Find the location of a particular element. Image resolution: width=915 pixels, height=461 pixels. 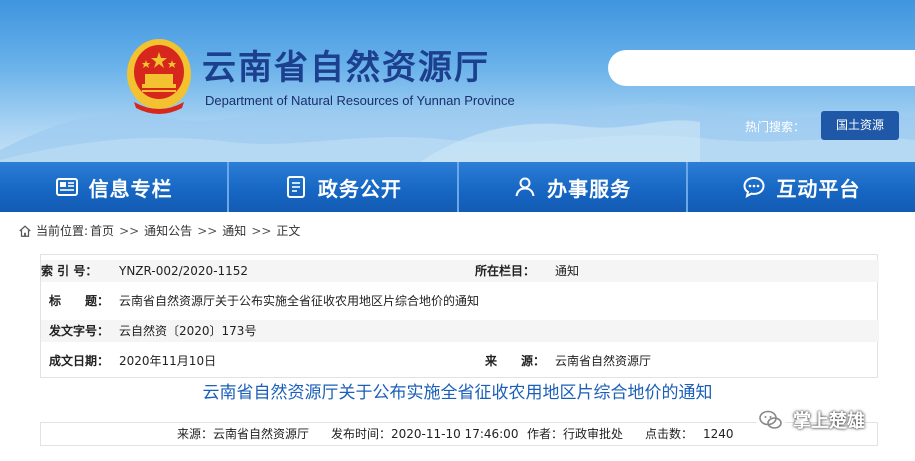

meta-clicks-label: 点击数： is located at coordinates (669, 434).